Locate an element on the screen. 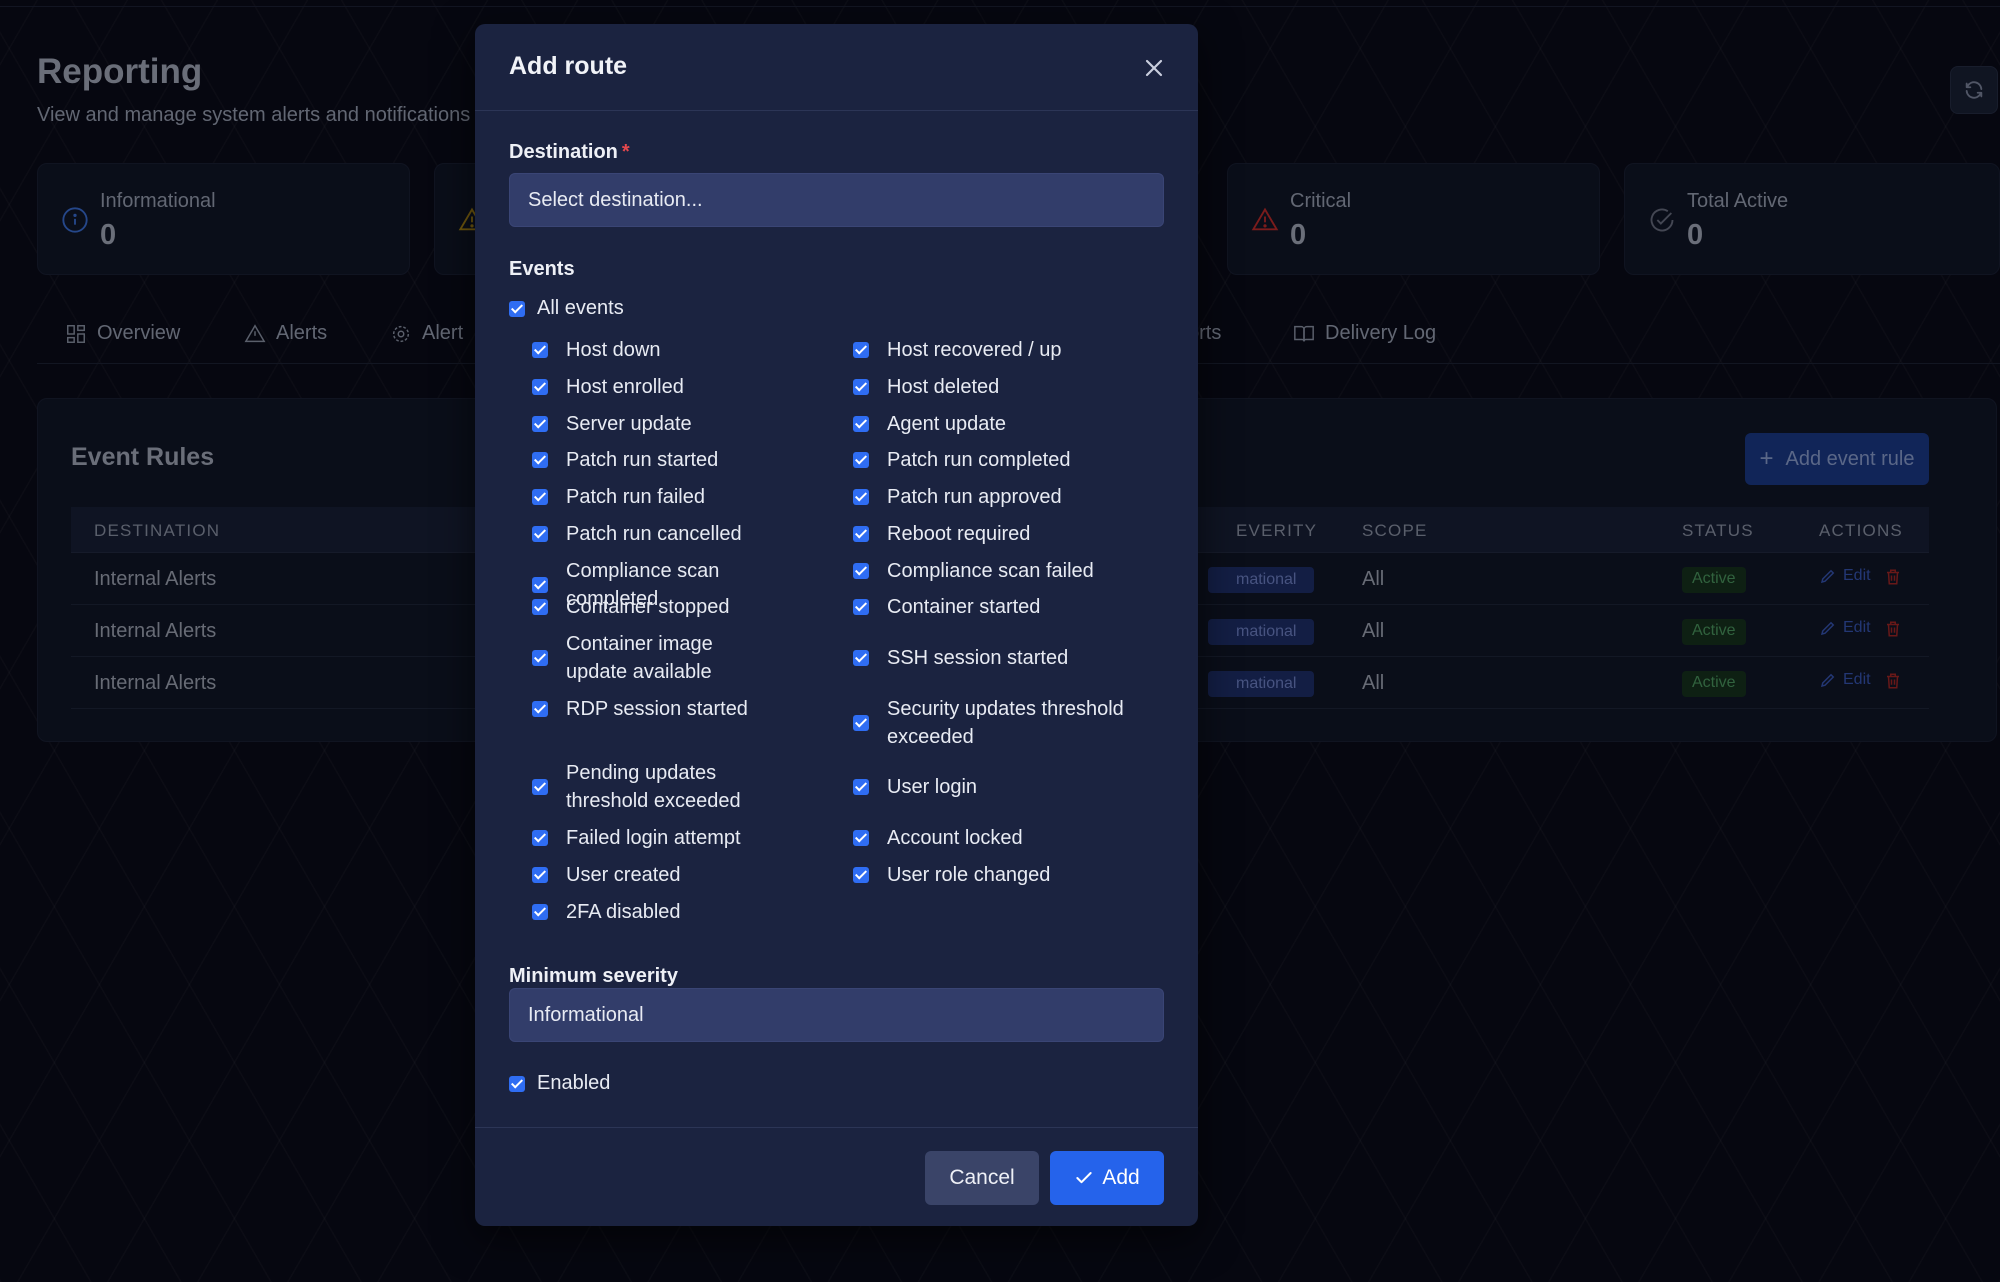 Image resolution: width=2000 pixels, height=1282 pixels. event-label: Patch run cancelled is located at coordinates (654, 534).